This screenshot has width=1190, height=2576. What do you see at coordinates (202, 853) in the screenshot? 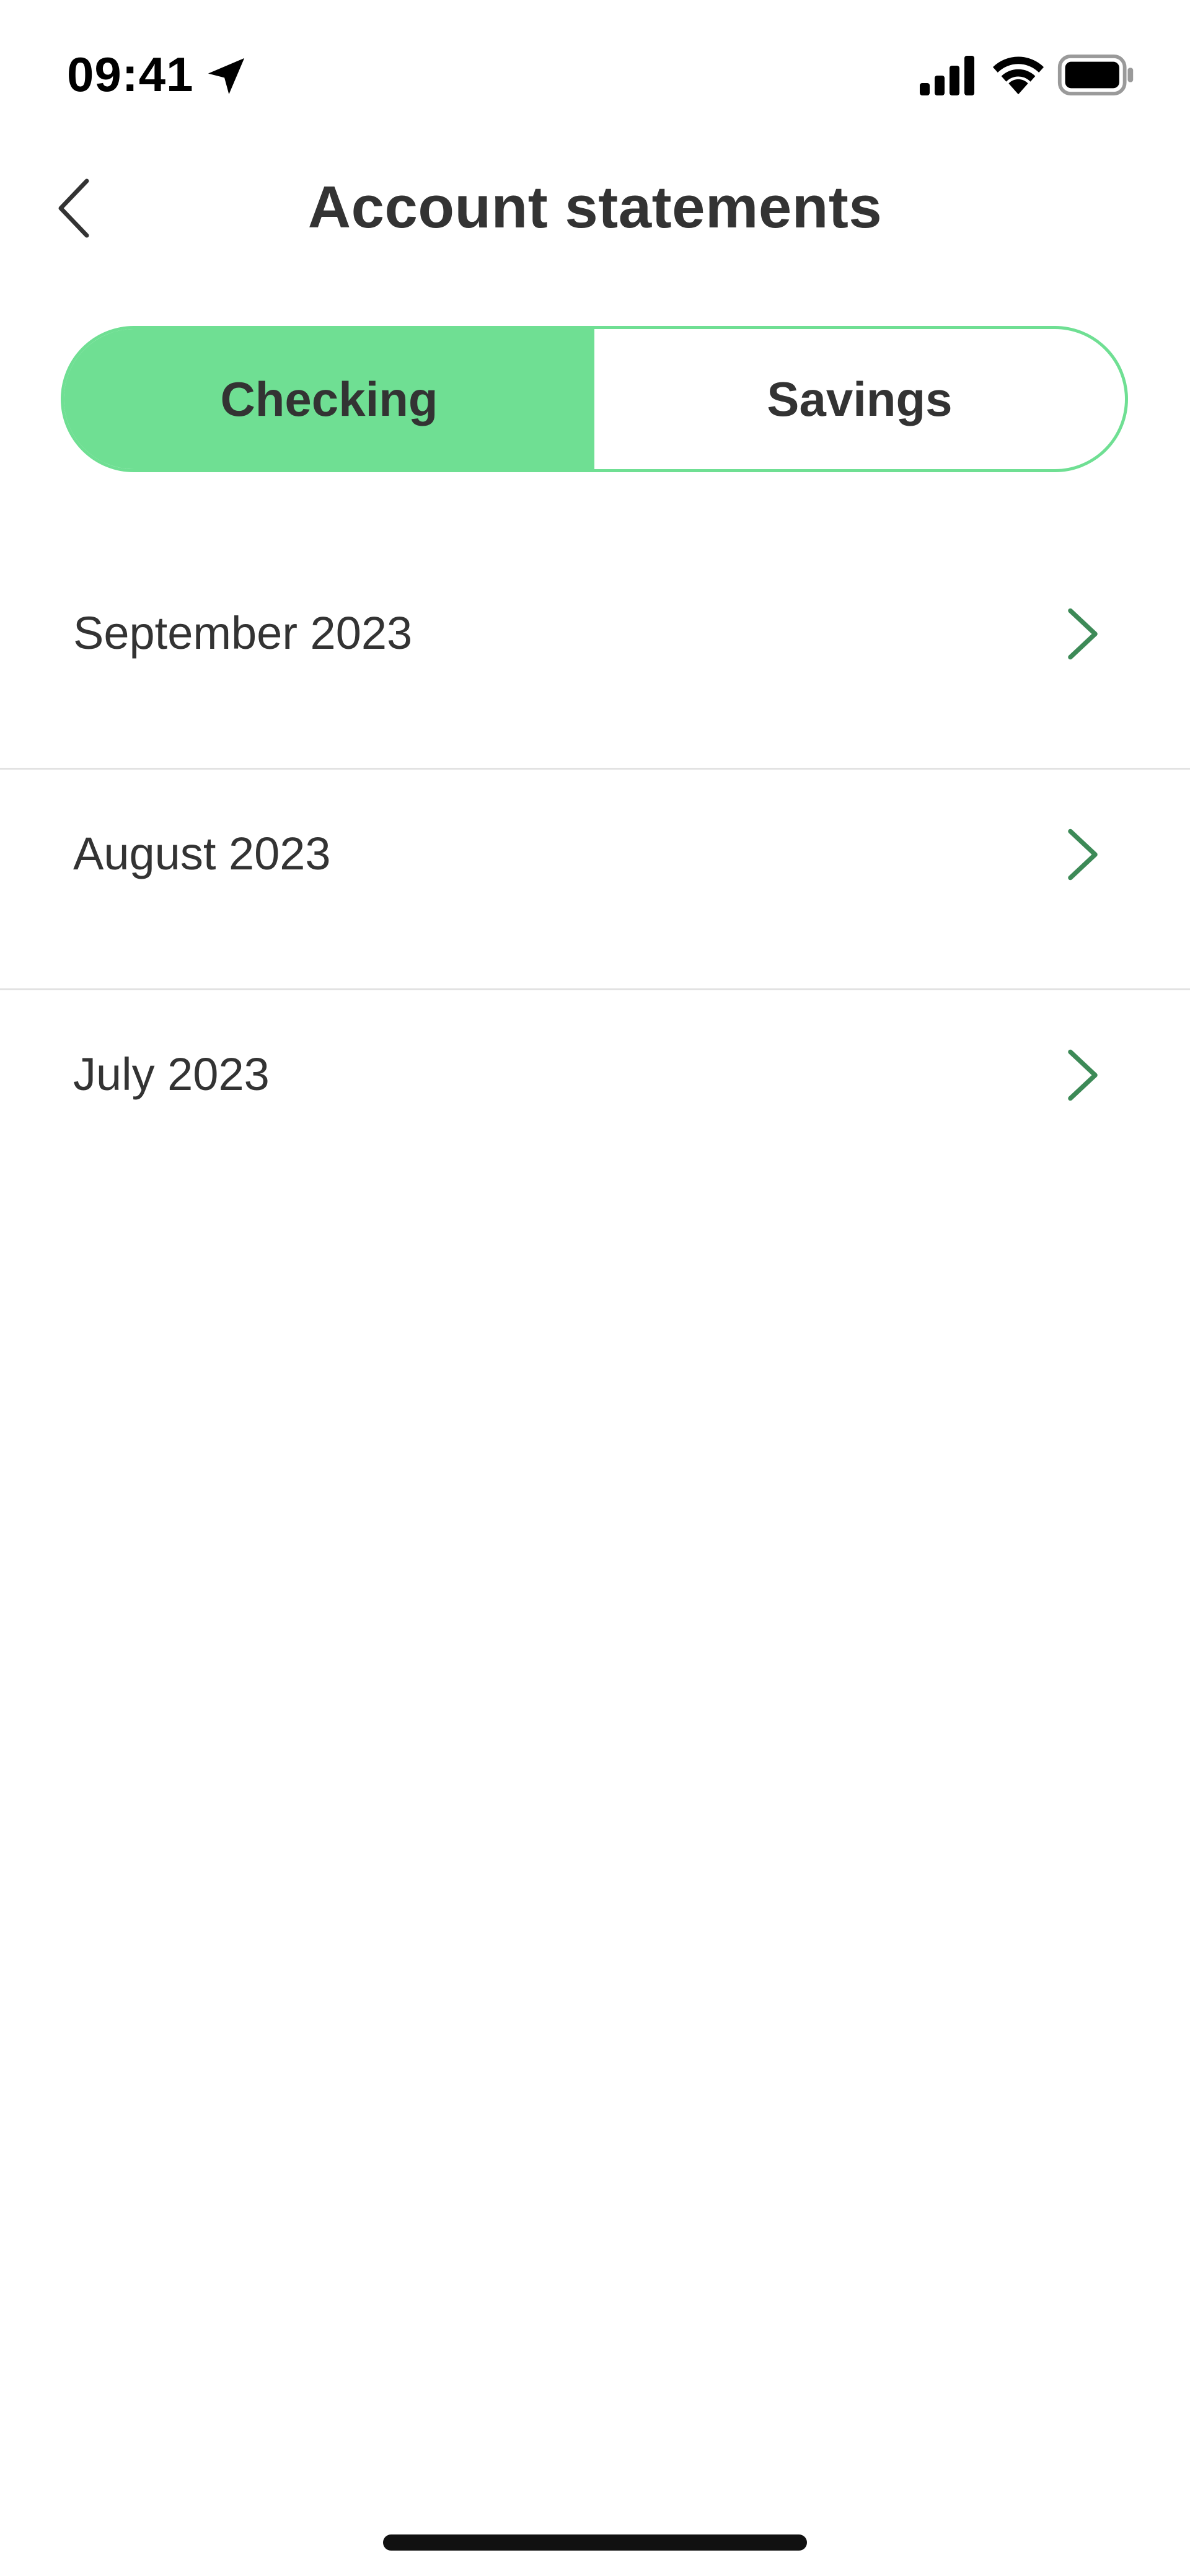
I see `statement-label: August 2023` at bounding box center [202, 853].